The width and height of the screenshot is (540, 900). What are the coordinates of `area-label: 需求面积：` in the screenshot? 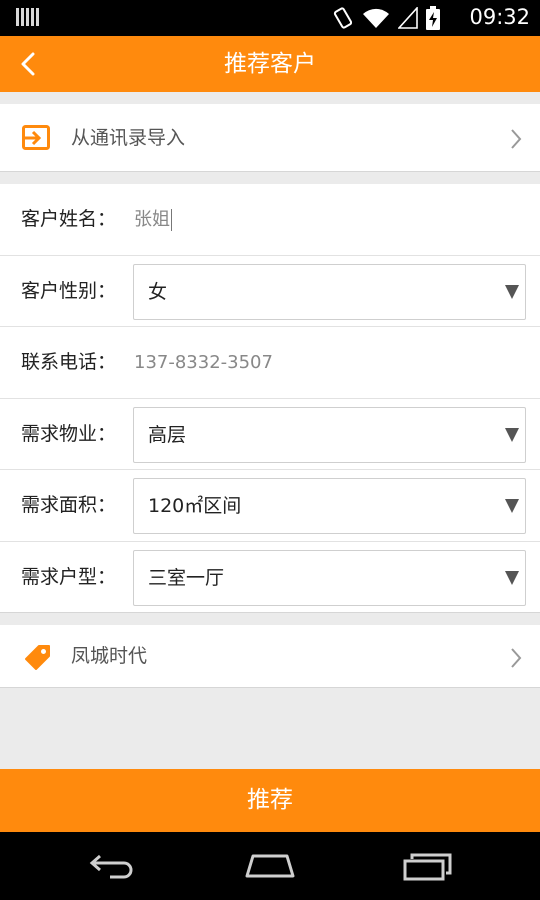 It's located at (69, 505).